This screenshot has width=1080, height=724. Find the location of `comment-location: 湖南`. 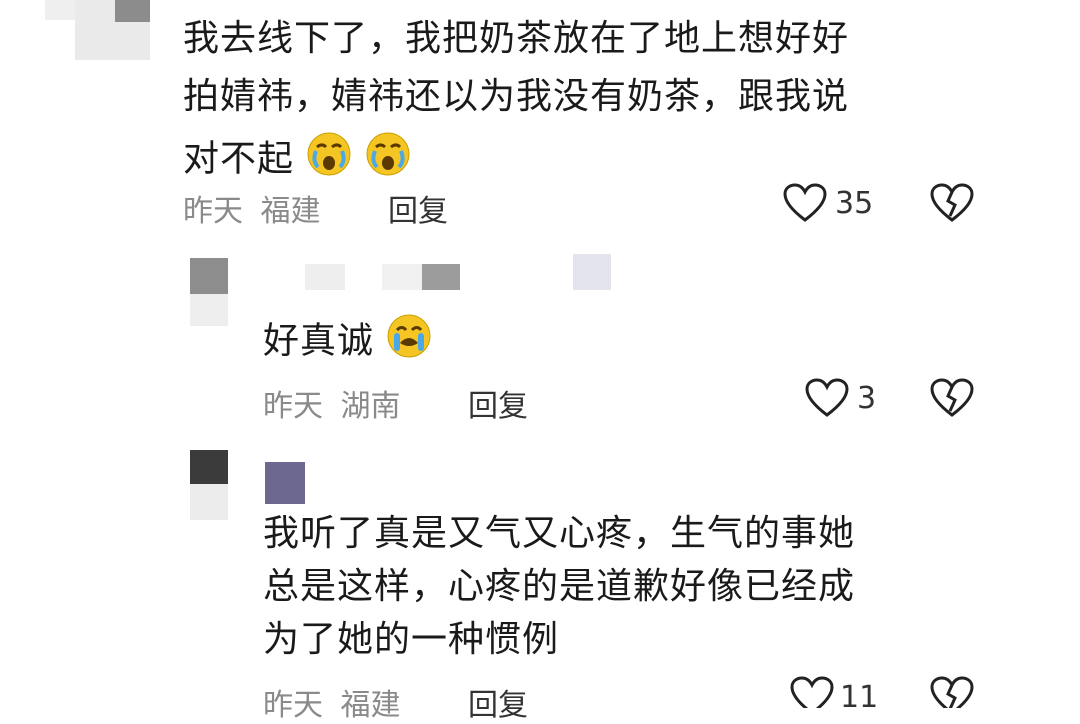

comment-location: 湖南 is located at coordinates (370, 406).